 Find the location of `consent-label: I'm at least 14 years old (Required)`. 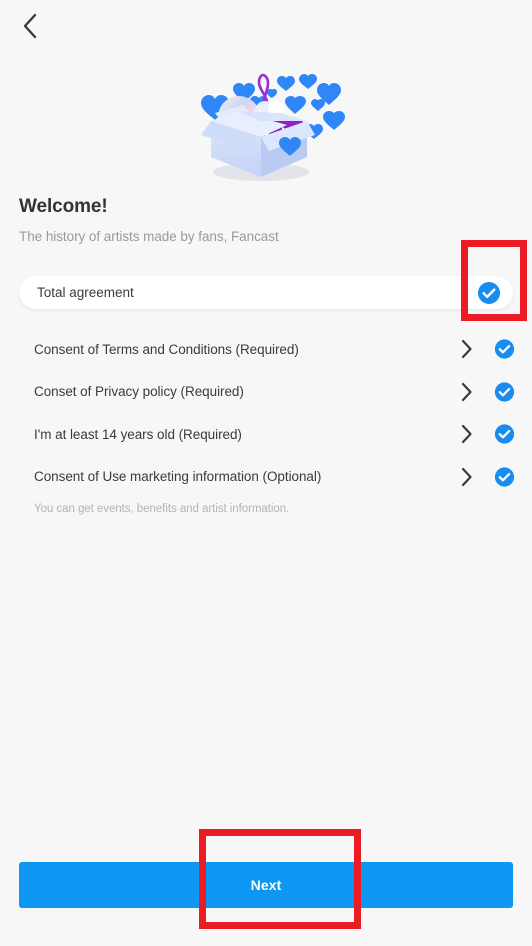

consent-label: I'm at least 14 years old (Required) is located at coordinates (138, 434).